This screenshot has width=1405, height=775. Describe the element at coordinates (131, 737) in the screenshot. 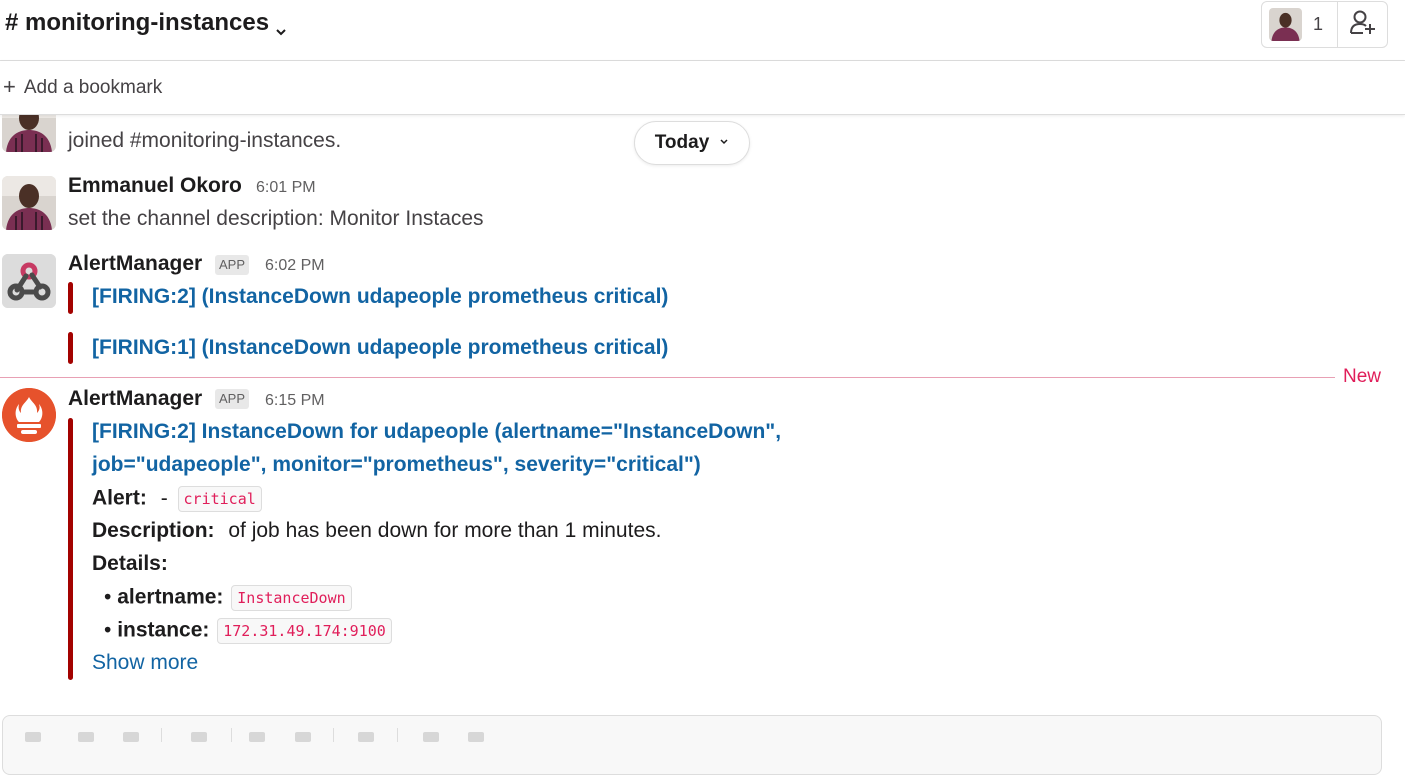

I see `strikethrough-icon` at that location.